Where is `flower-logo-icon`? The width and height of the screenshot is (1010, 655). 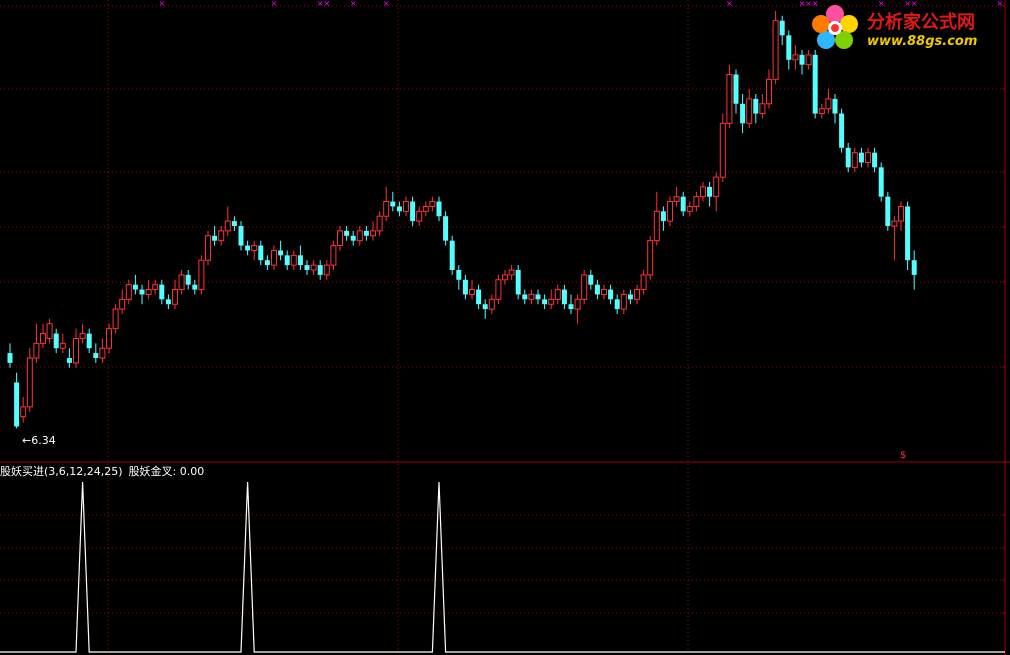 flower-logo-icon is located at coordinates (835, 27).